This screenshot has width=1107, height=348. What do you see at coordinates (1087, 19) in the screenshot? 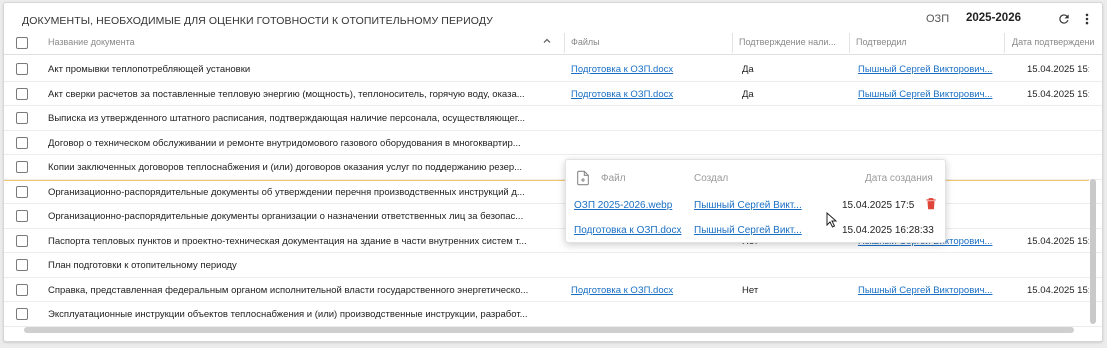
I see `more-vertical-icon` at bounding box center [1087, 19].